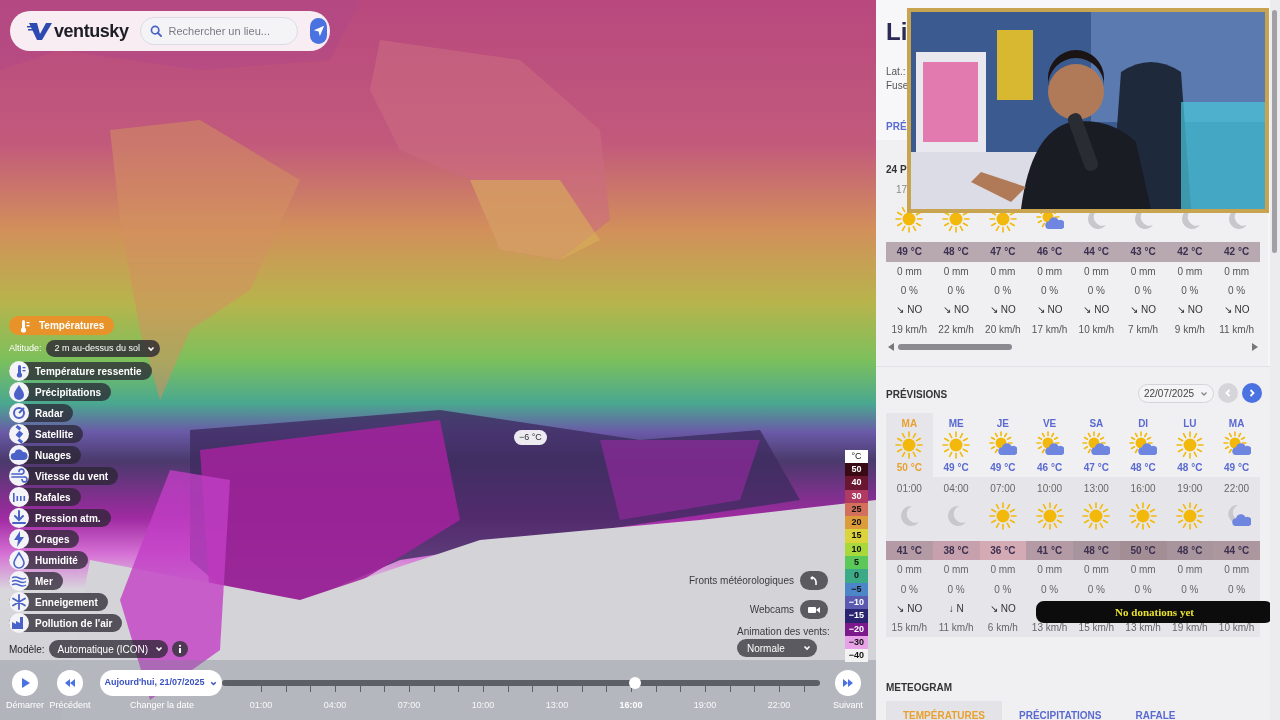  I want to click on meteogram-tab: RAFALE, so click(1155, 710).